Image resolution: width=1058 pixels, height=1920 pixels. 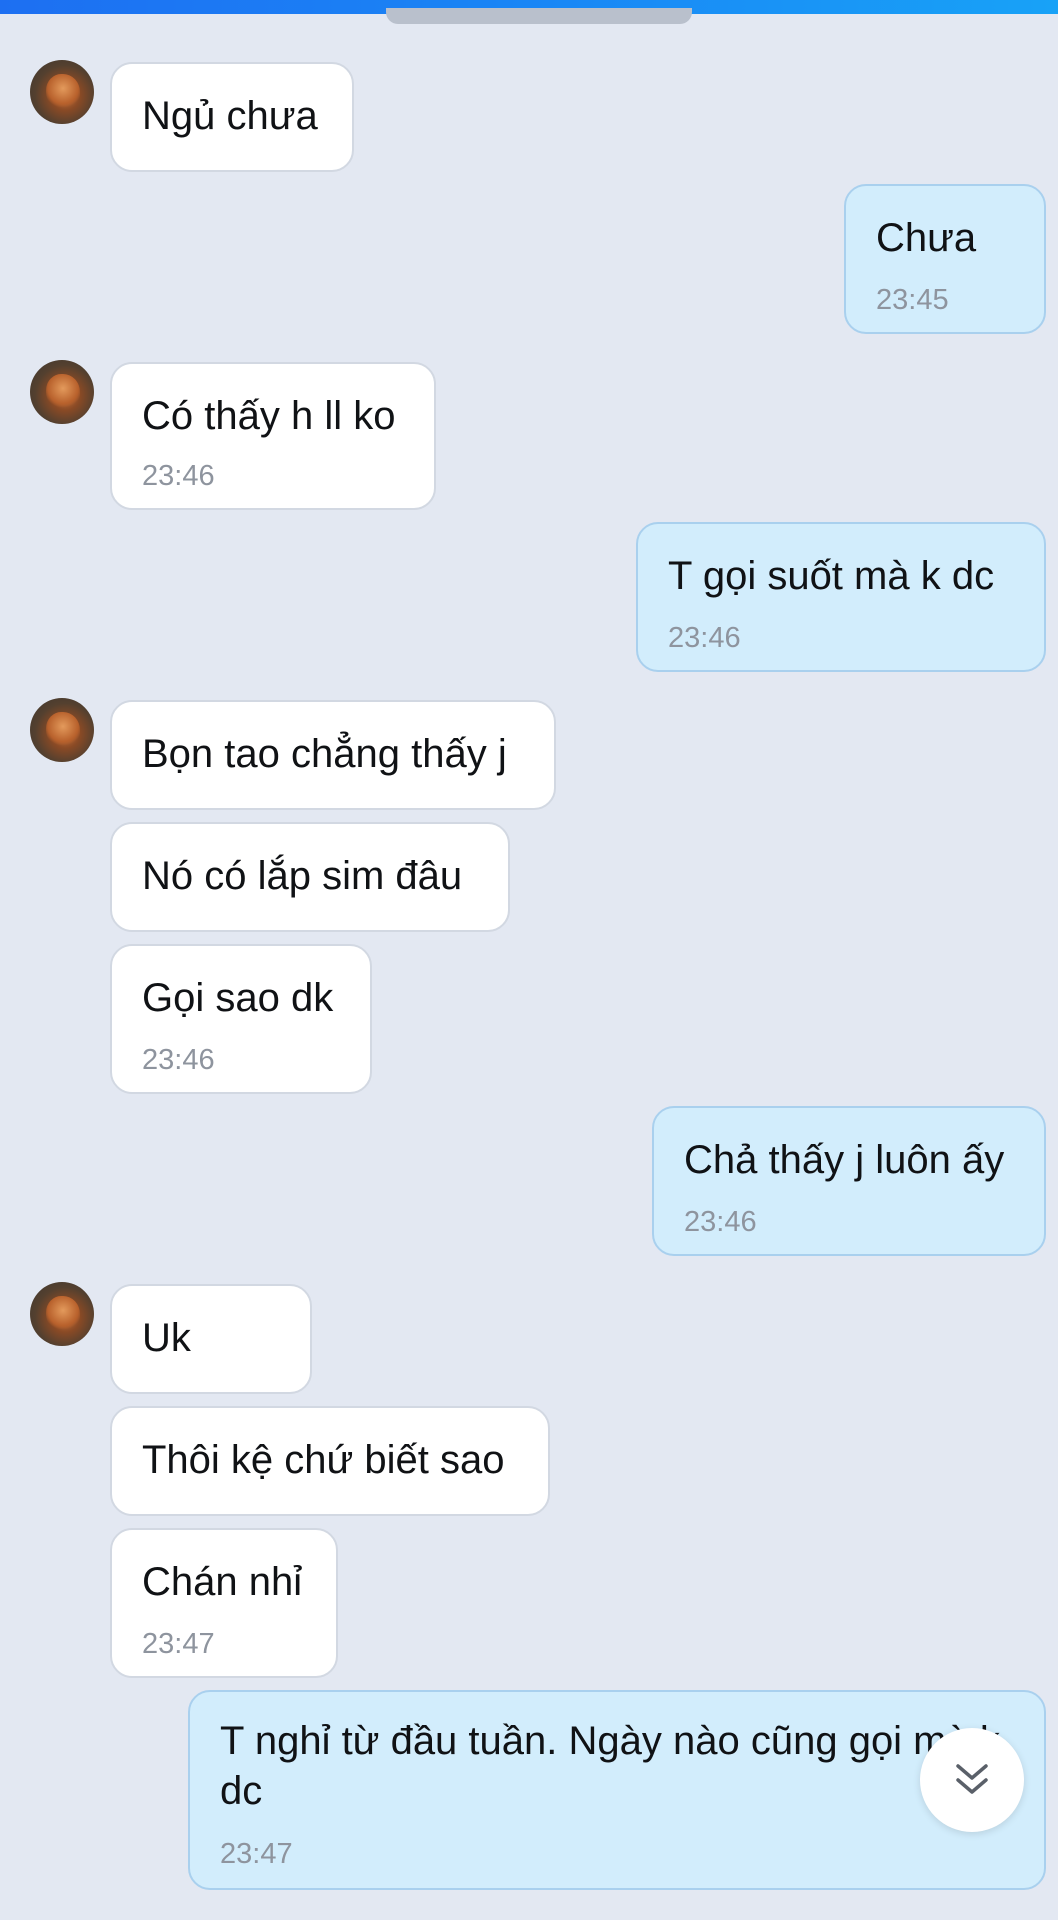 I want to click on message-text: Chán nhỉ, so click(x=222, y=1582).